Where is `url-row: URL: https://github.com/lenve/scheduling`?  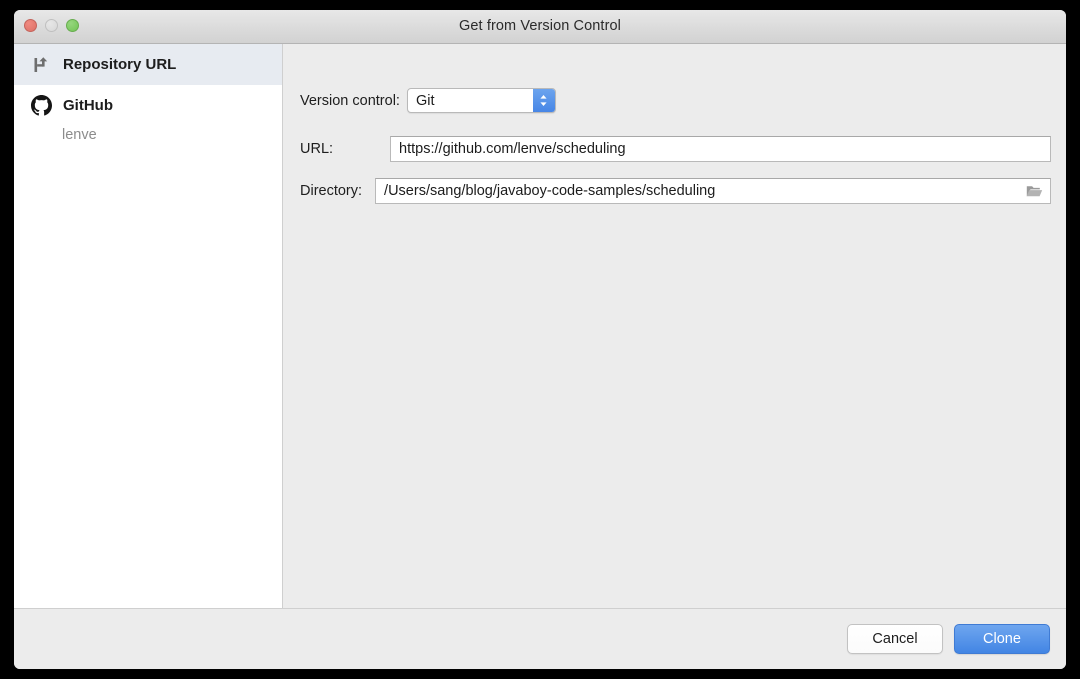 url-row: URL: https://github.com/lenve/scheduling is located at coordinates (675, 149).